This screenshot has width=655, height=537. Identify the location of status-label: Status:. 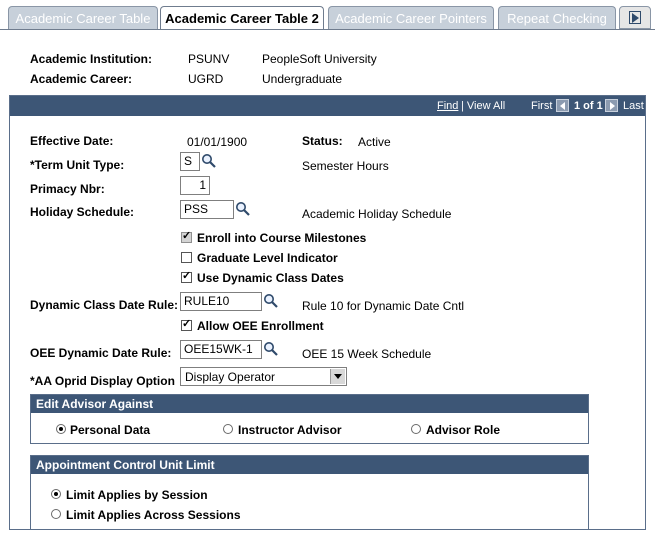
(322, 141).